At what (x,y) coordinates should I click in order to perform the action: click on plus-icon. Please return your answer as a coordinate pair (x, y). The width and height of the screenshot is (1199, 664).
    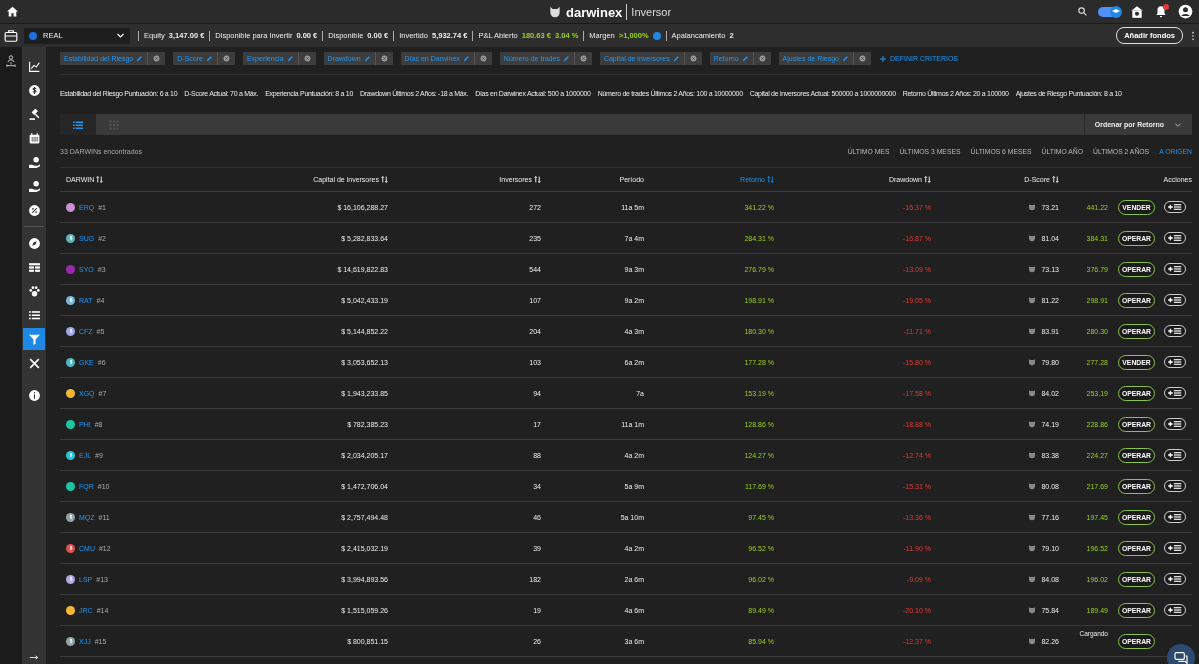
    Looking at the image, I should click on (883, 58).